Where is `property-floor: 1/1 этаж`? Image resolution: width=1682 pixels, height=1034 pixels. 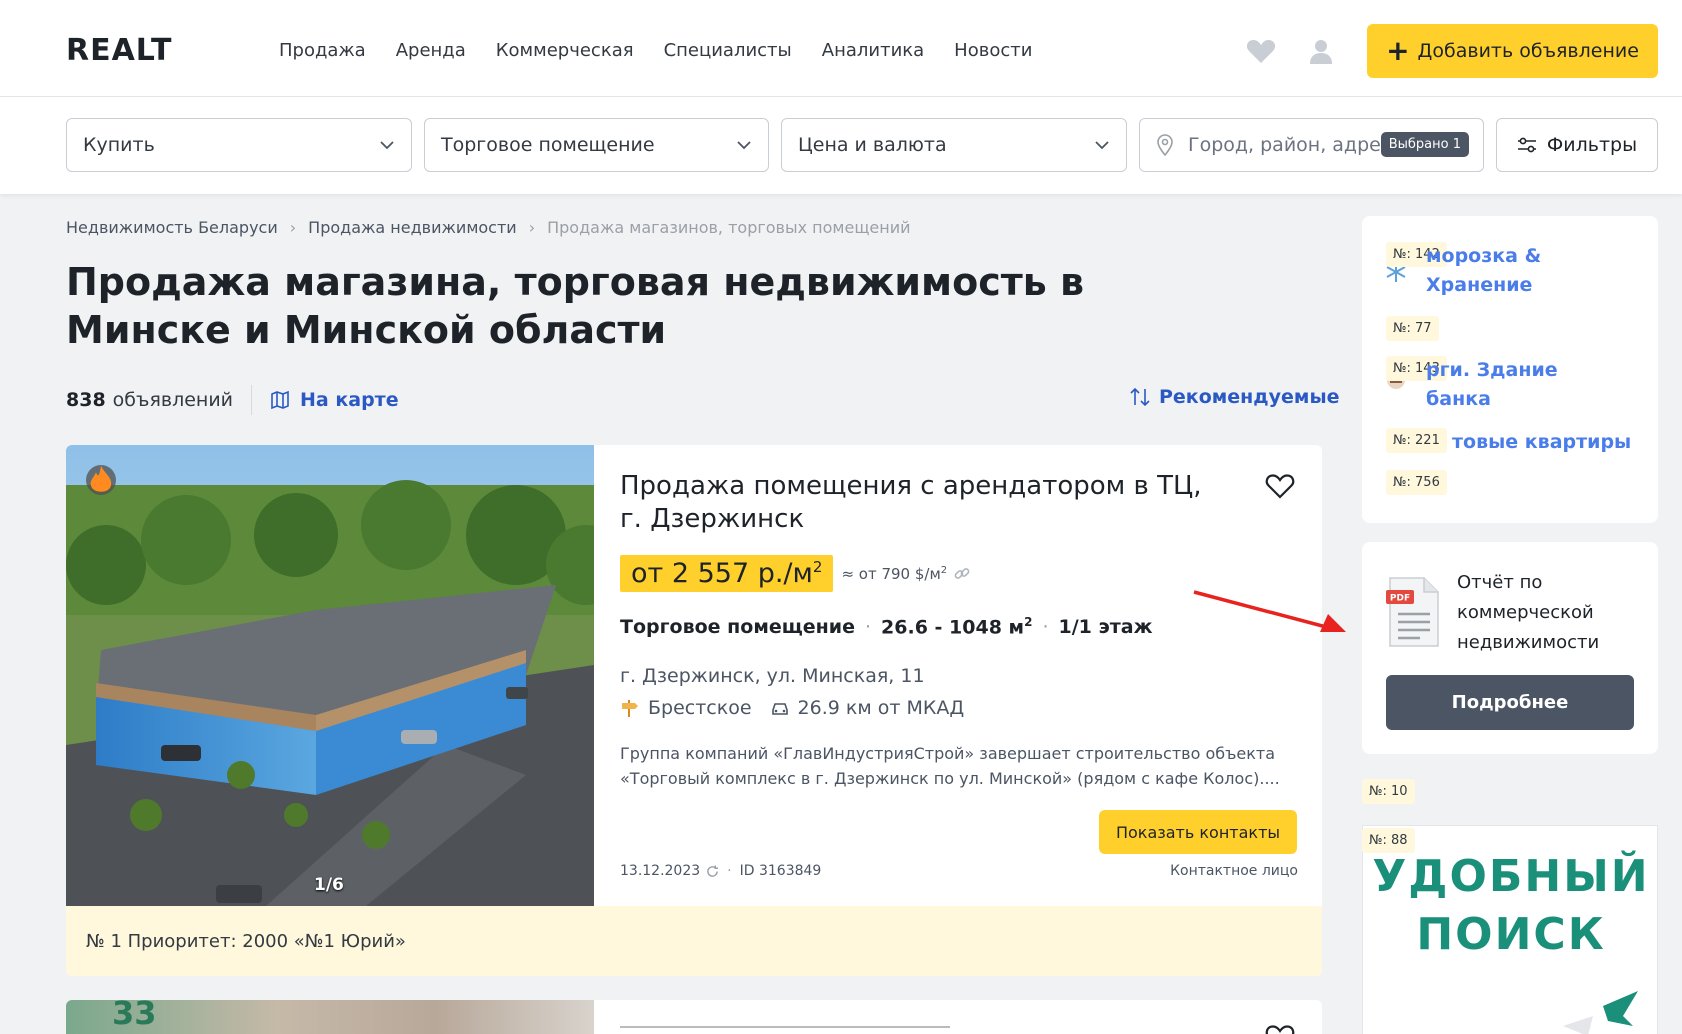
property-floor: 1/1 этаж is located at coordinates (1105, 626).